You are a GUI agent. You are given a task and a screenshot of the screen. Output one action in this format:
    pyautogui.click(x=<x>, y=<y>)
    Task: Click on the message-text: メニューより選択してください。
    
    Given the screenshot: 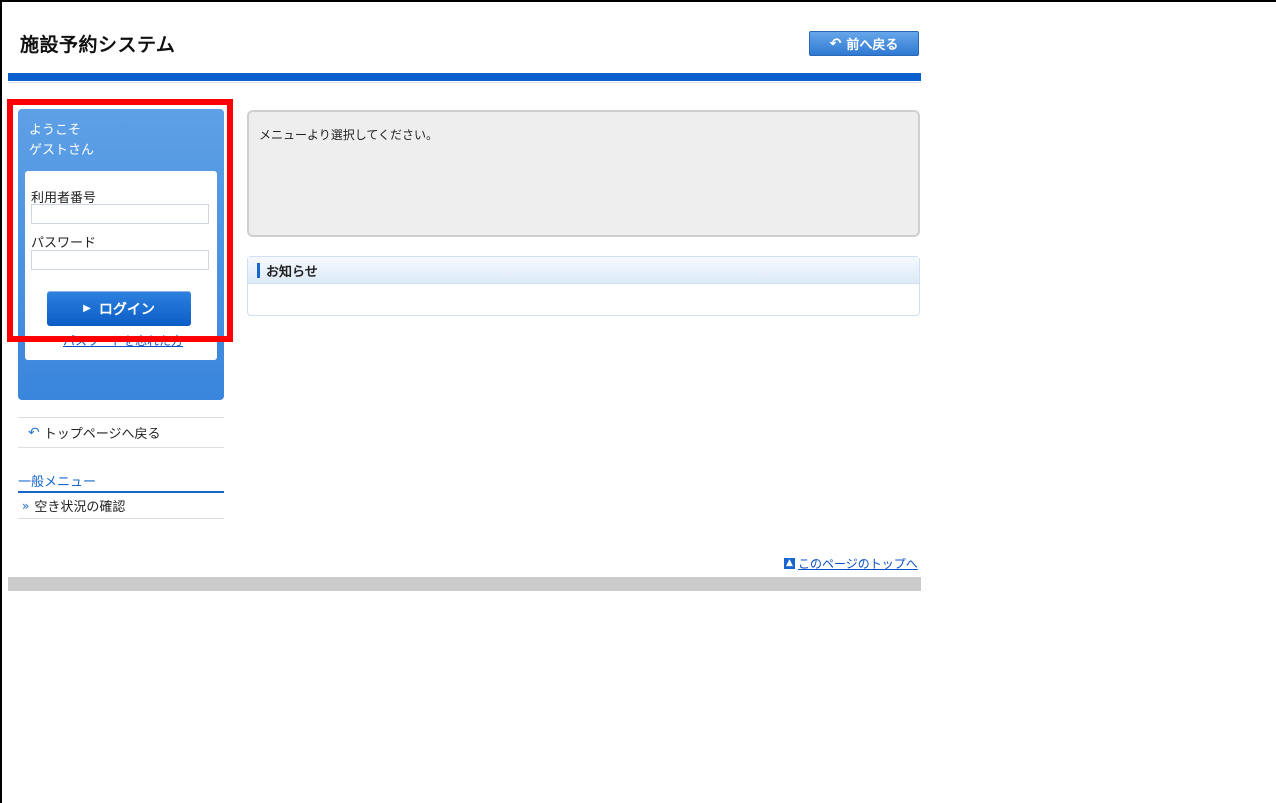 What is the action you would take?
    pyautogui.click(x=349, y=135)
    